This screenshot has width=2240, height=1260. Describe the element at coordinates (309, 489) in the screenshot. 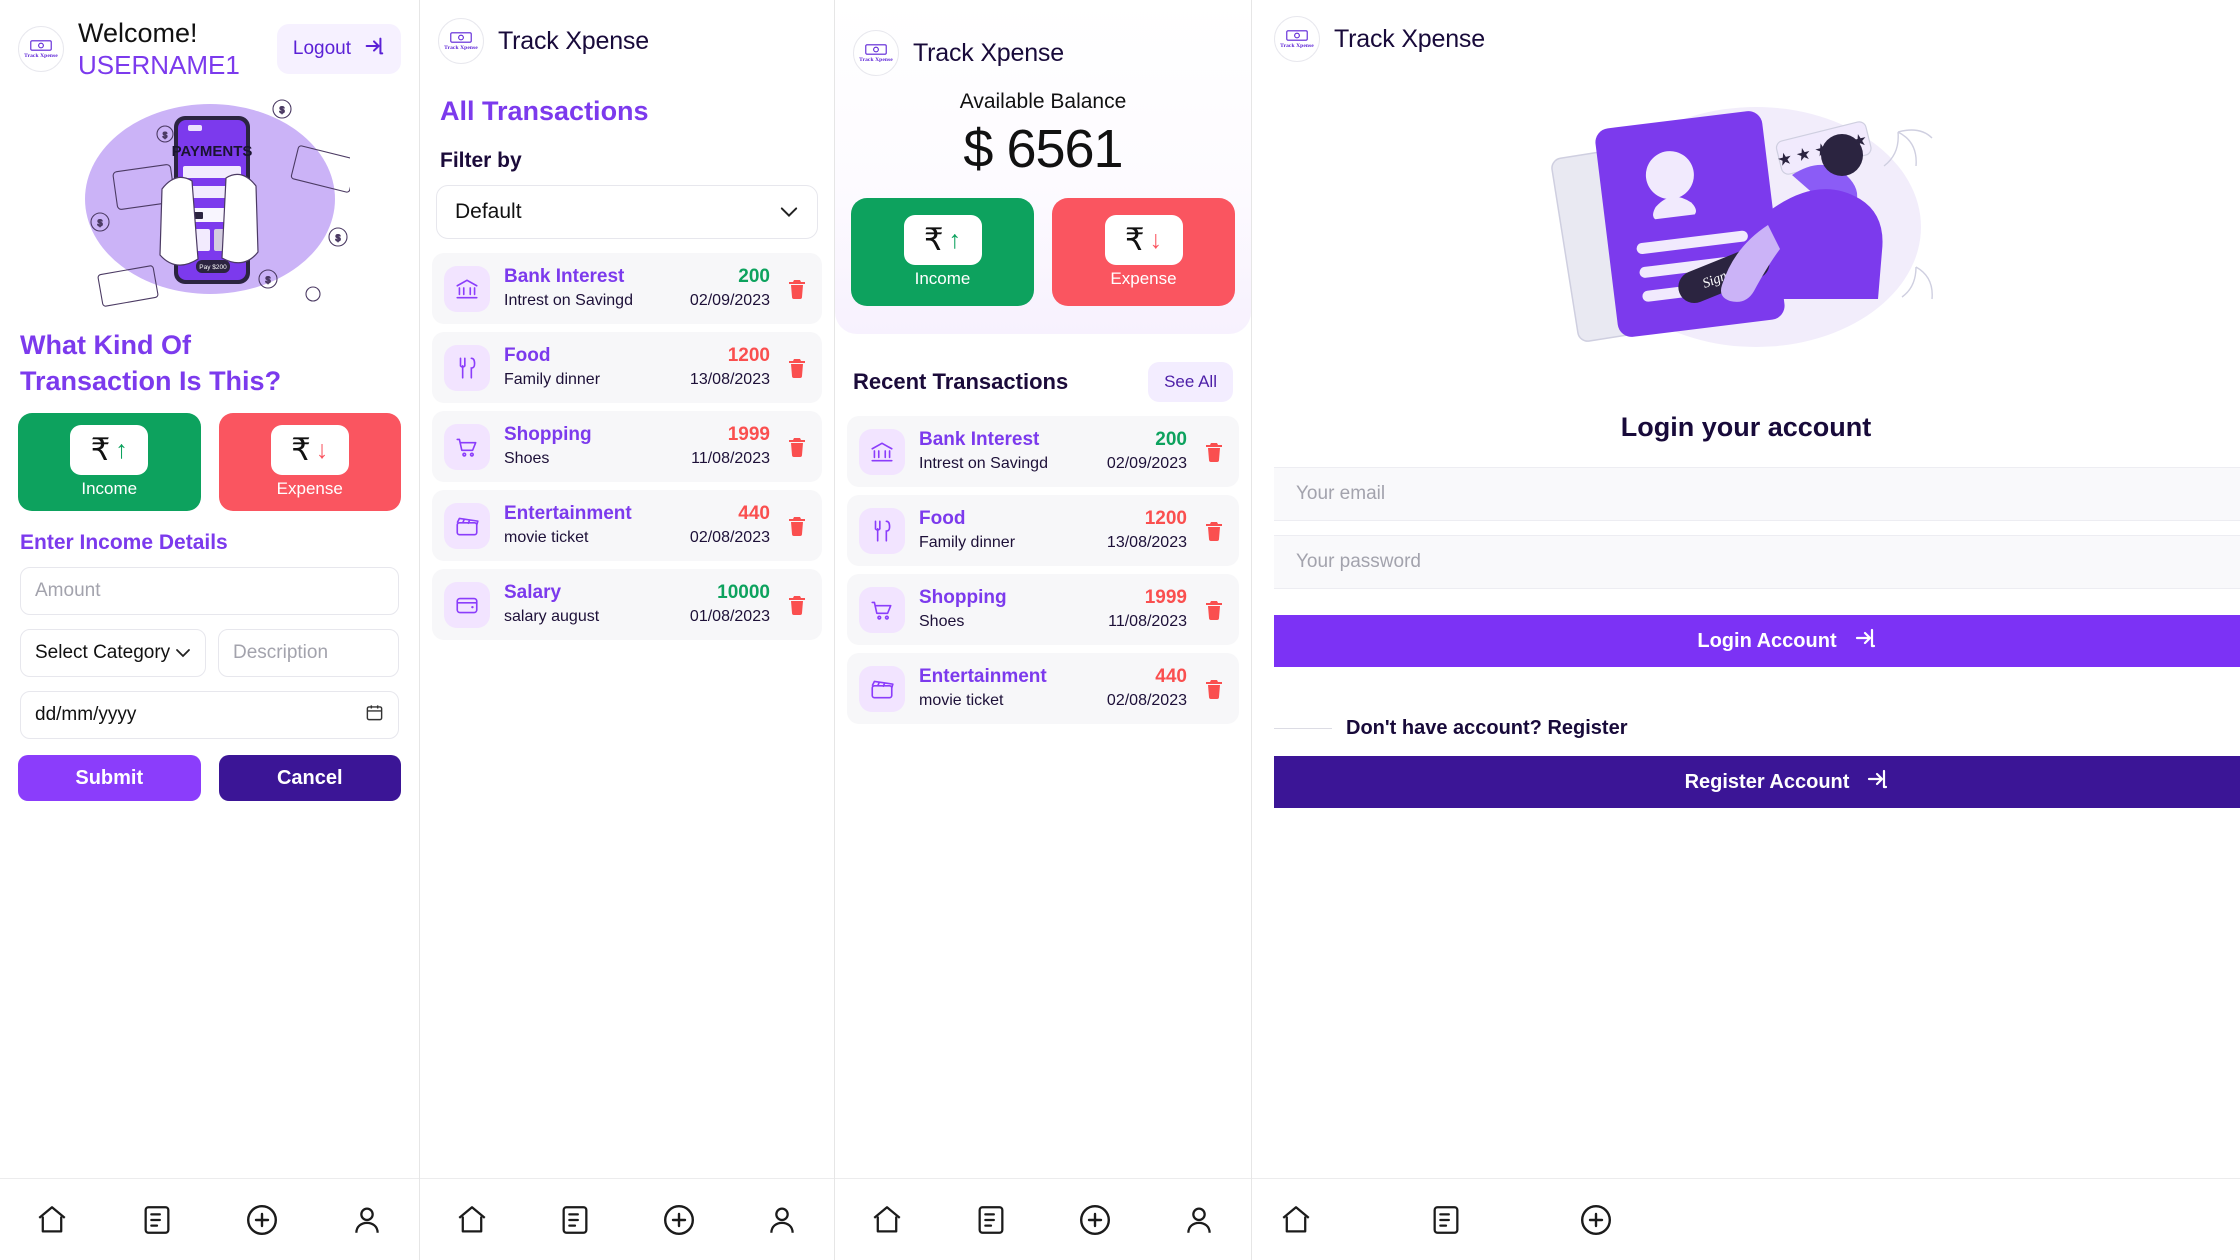

I see `expense-label: Expense` at that location.